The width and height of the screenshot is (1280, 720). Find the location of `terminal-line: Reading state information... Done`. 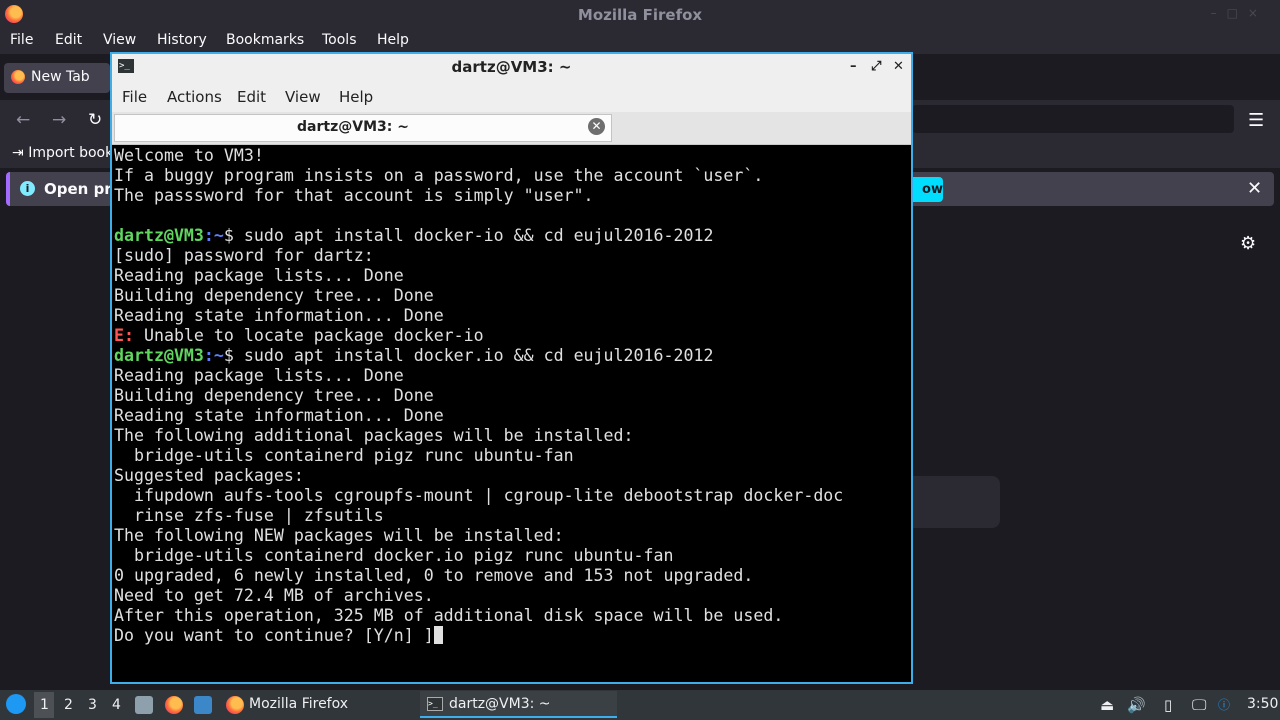

terminal-line: Reading state information... Done is located at coordinates (511, 416).